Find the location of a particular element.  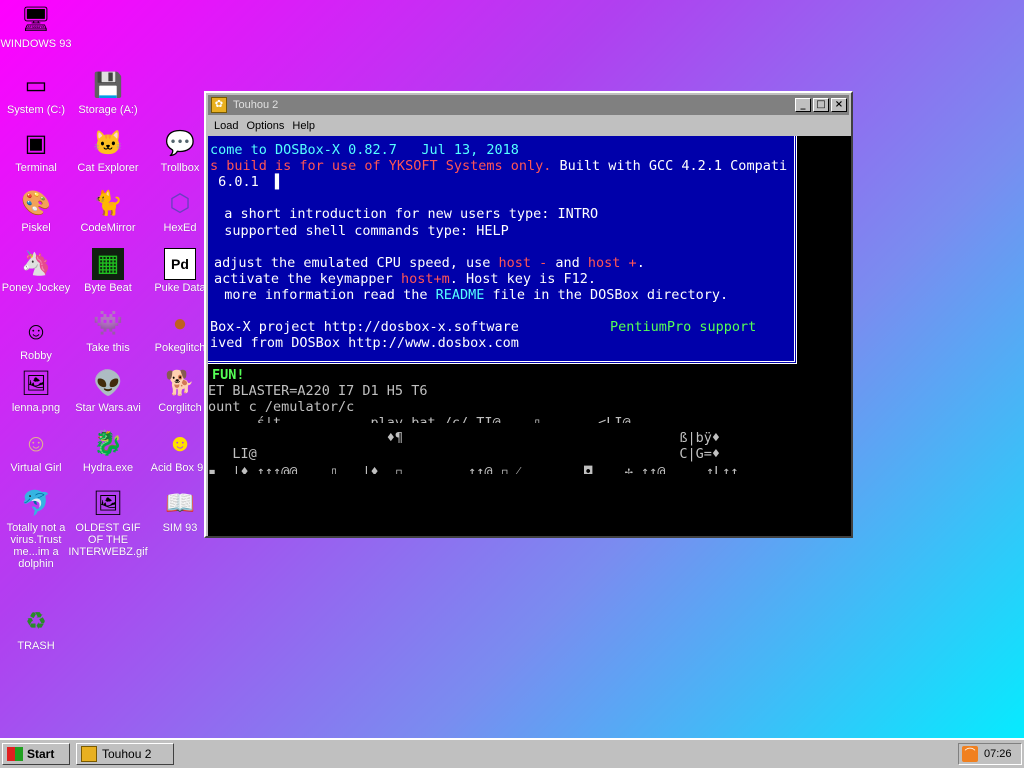

desktop-icon-take-this: 👾 Take this is located at coordinates (108, 331).